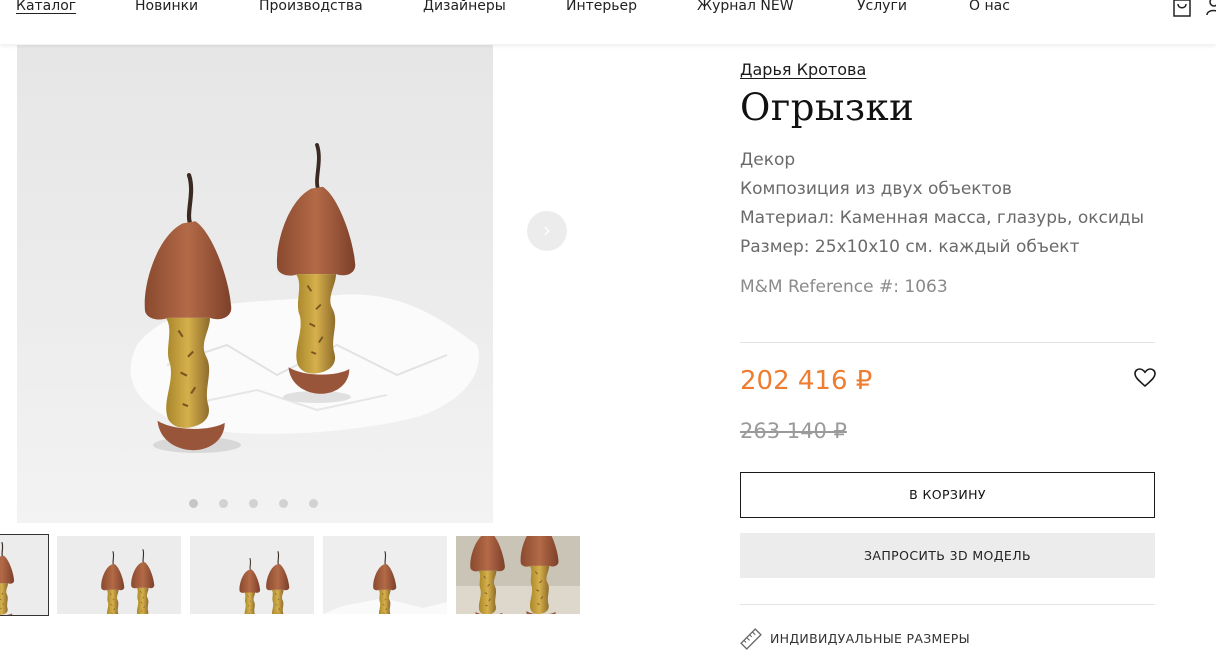  I want to click on product-title: Огрызки, so click(827, 107).